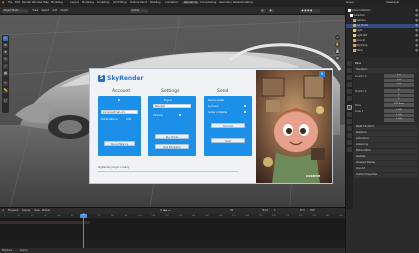  What do you see at coordinates (5, 90) in the screenshot?
I see `measure-tool-icon: 📏` at bounding box center [5, 90].